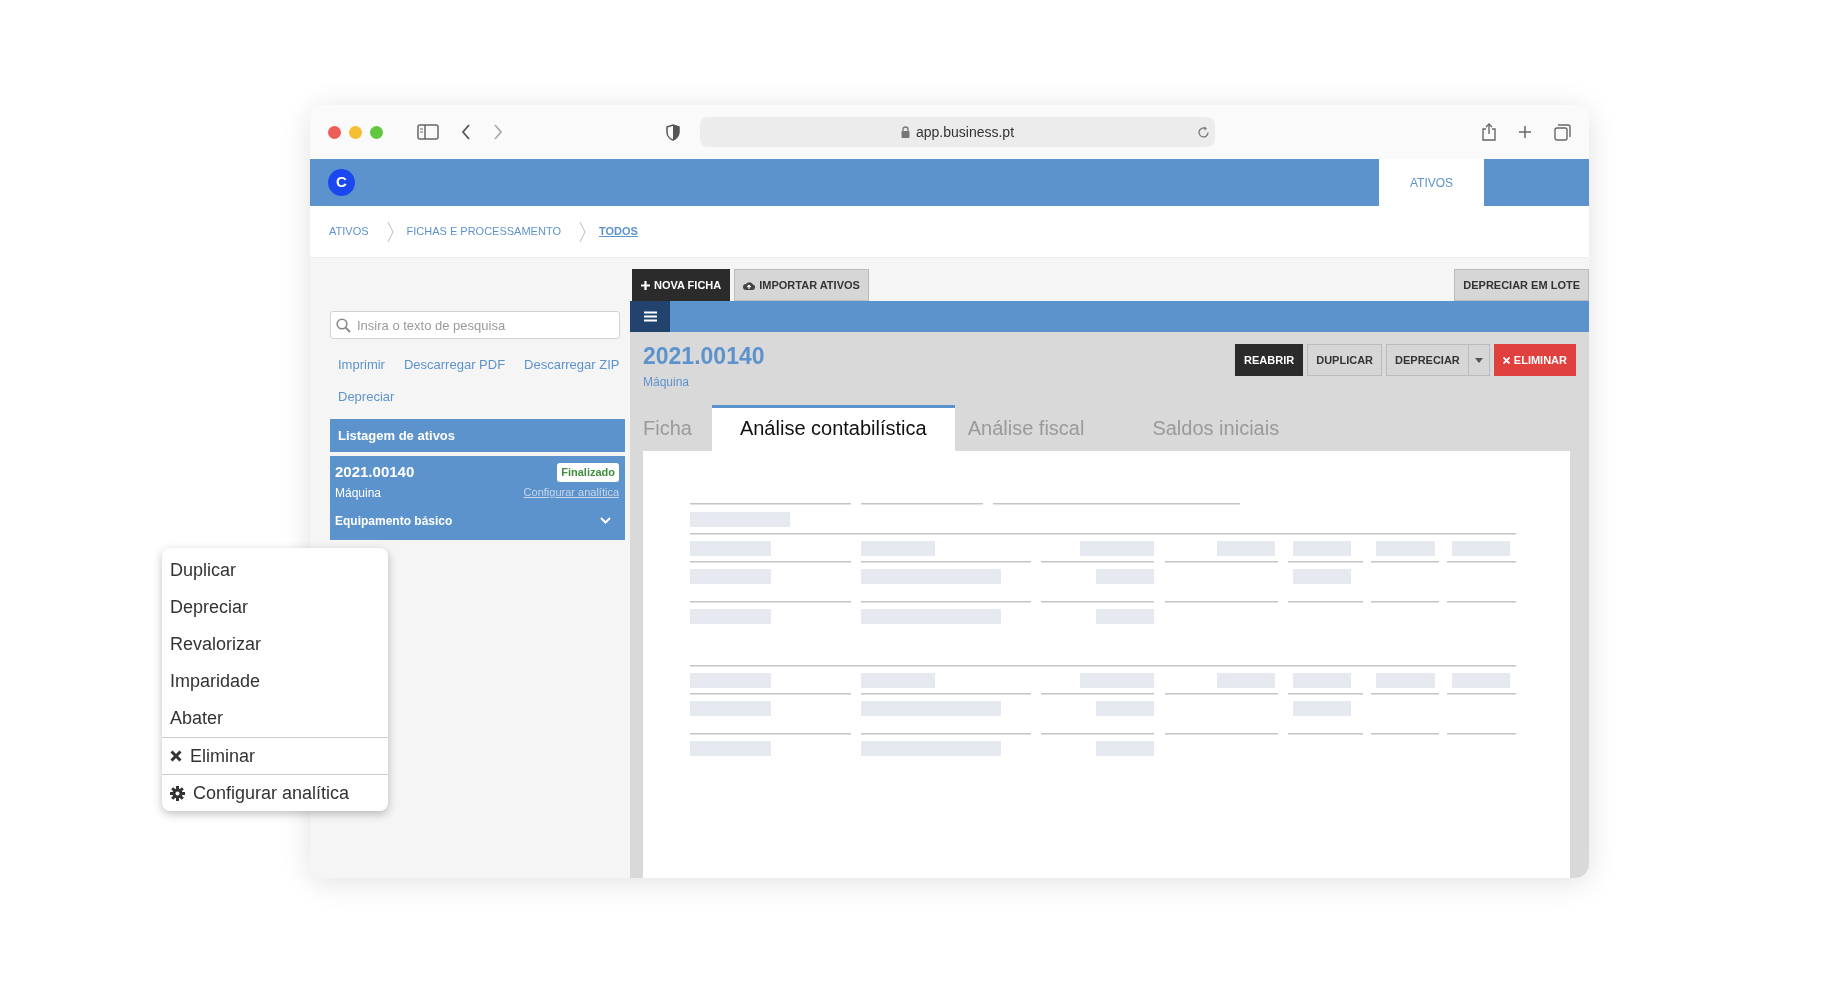  Describe the element at coordinates (1489, 132) in the screenshot. I see `share-icon` at that location.